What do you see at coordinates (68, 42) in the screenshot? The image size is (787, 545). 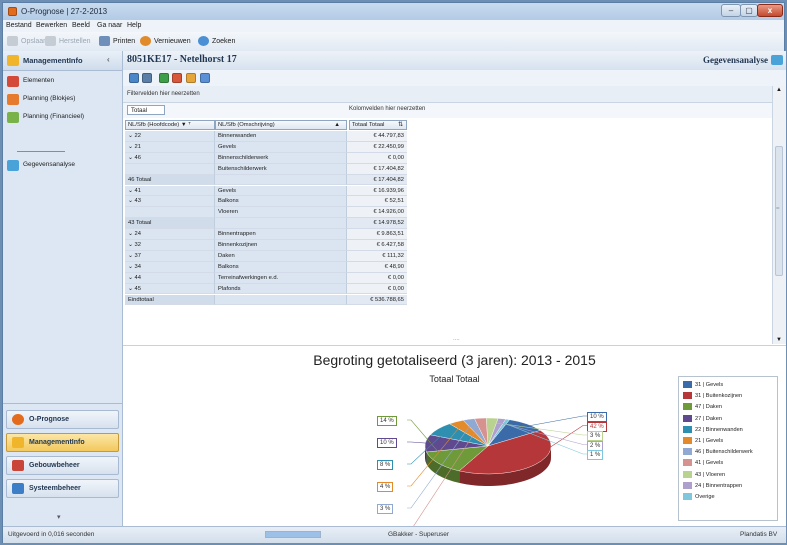 I see `restore-button: Herstellen` at bounding box center [68, 42].